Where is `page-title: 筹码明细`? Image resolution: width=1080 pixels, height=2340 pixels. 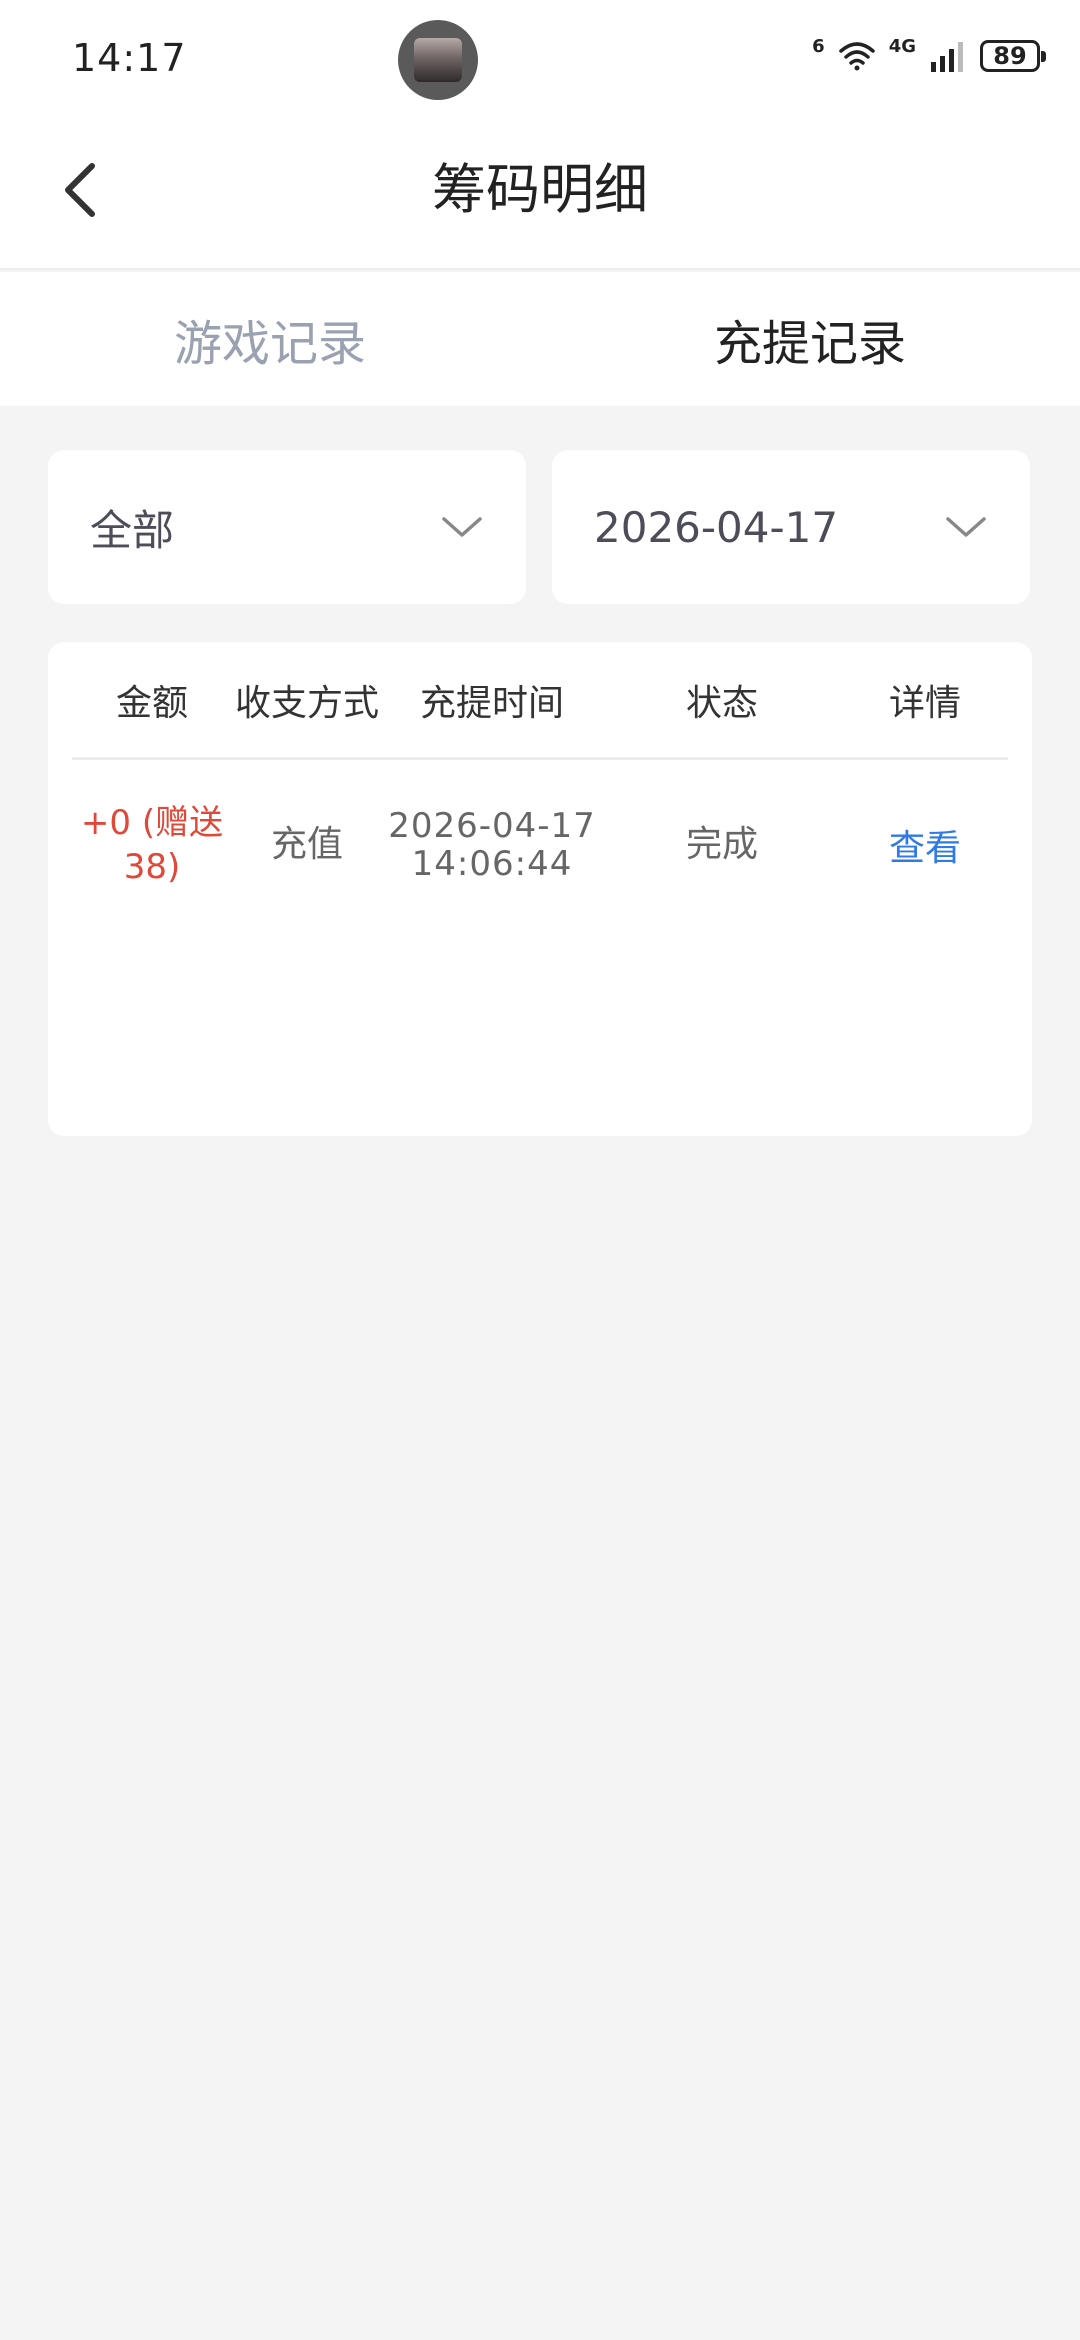 page-title: 筹码明细 is located at coordinates (540, 189).